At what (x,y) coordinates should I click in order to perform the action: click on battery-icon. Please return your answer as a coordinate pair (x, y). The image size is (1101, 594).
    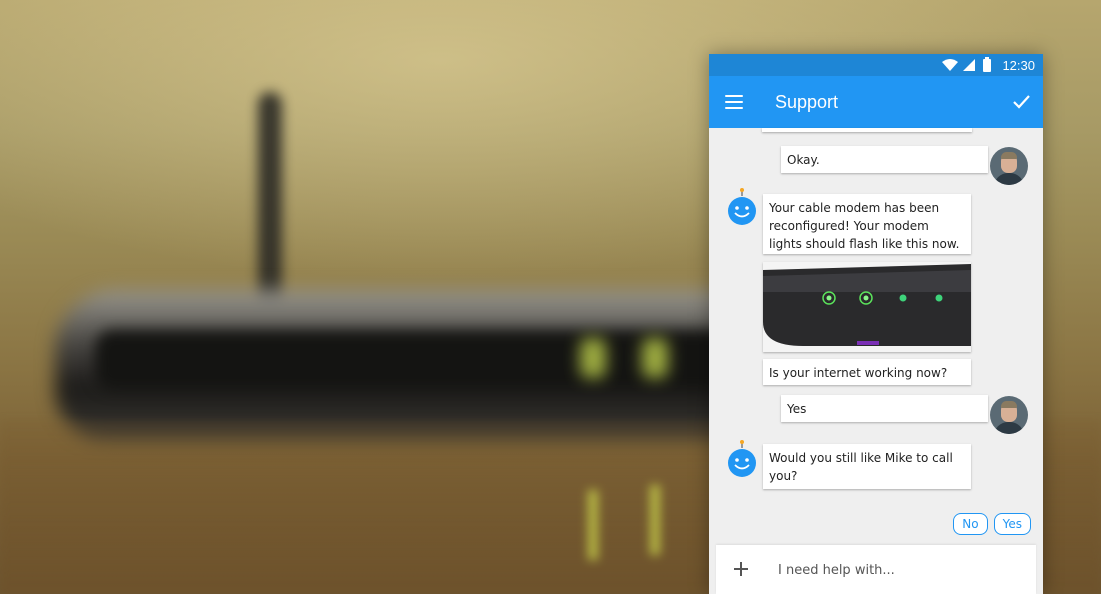
    Looking at the image, I should click on (987, 64).